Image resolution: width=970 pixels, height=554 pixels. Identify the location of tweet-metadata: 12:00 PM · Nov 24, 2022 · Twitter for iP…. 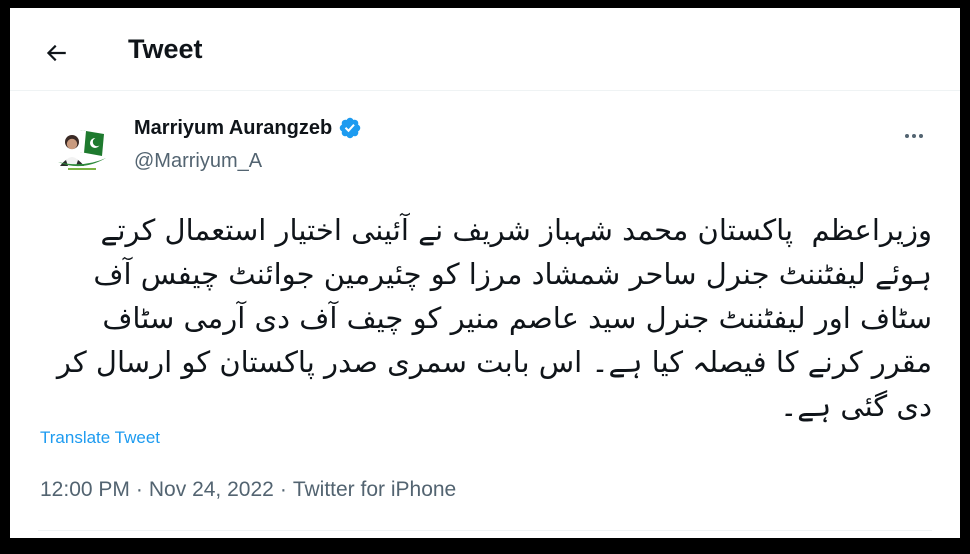
(248, 490).